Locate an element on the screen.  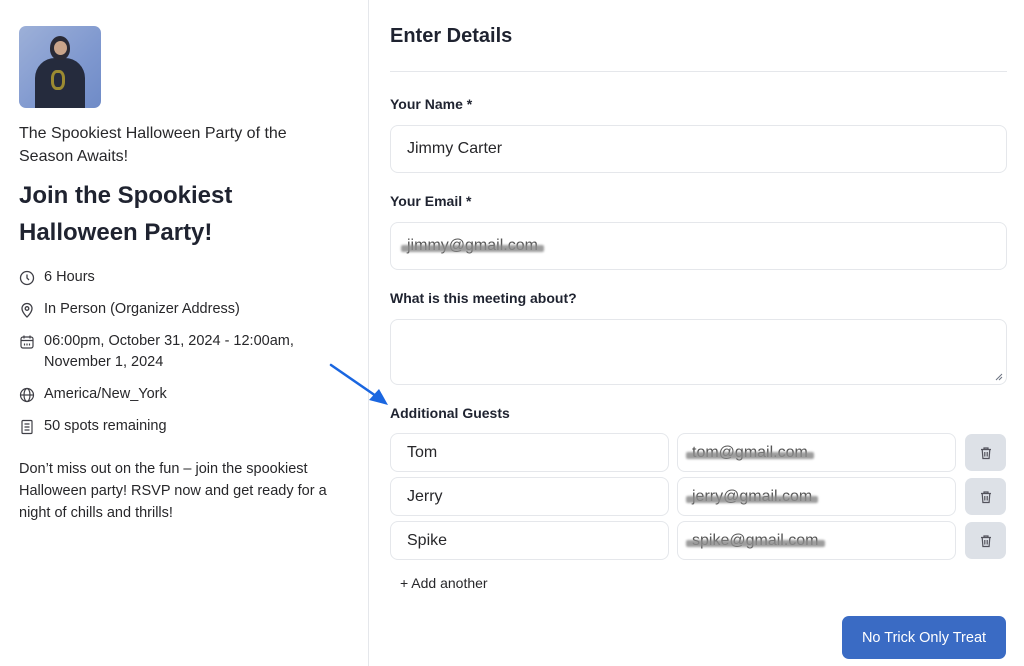
clock-icon is located at coordinates (27, 278).